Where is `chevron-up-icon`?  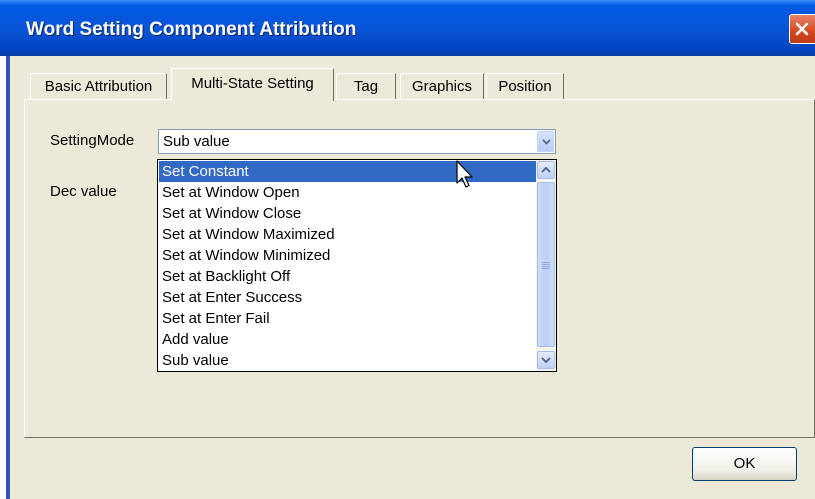 chevron-up-icon is located at coordinates (546, 170).